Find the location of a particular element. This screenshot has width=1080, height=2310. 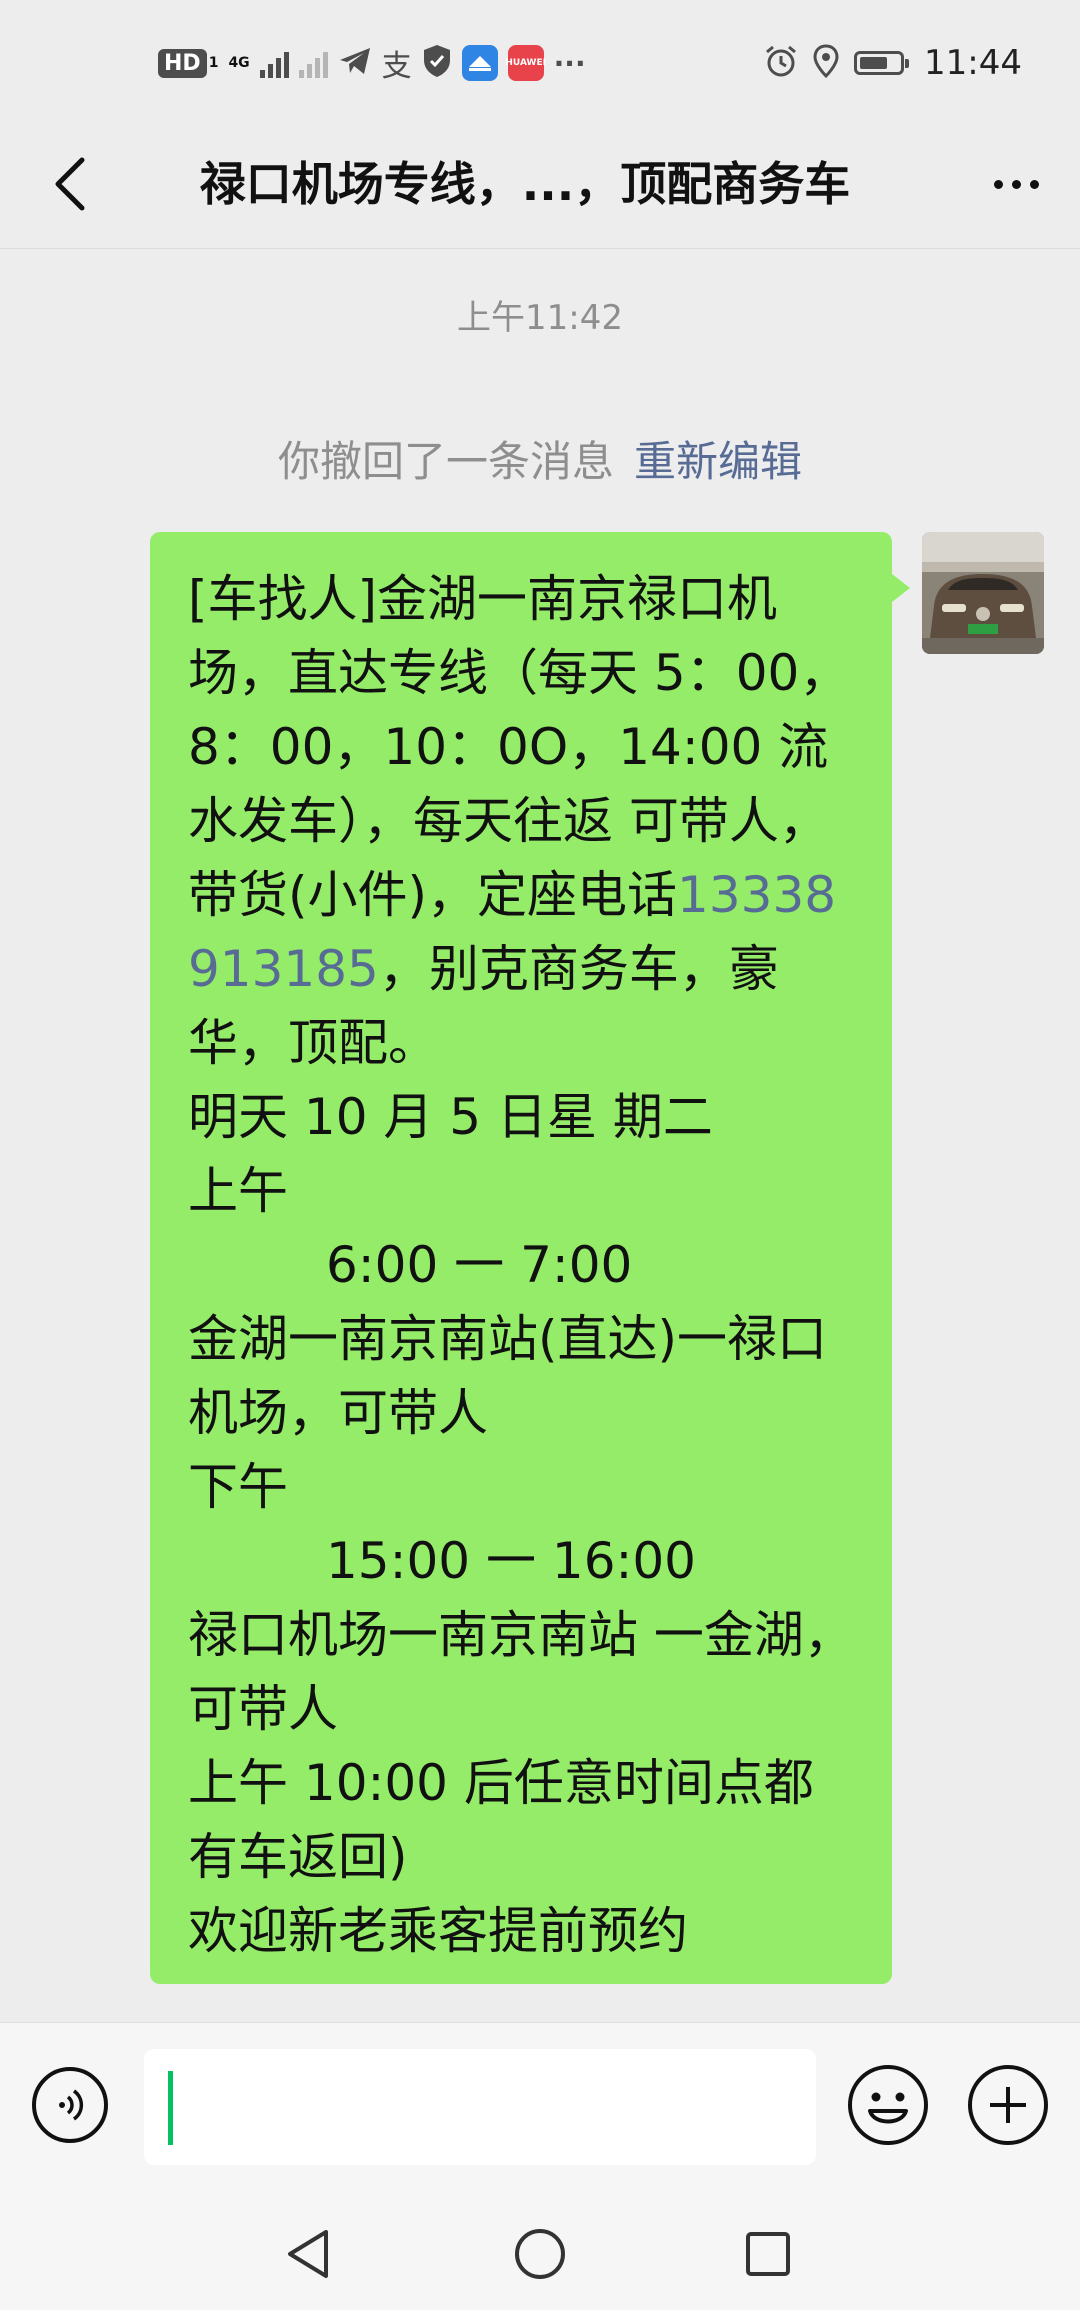

text-cursor is located at coordinates (170, 2108).